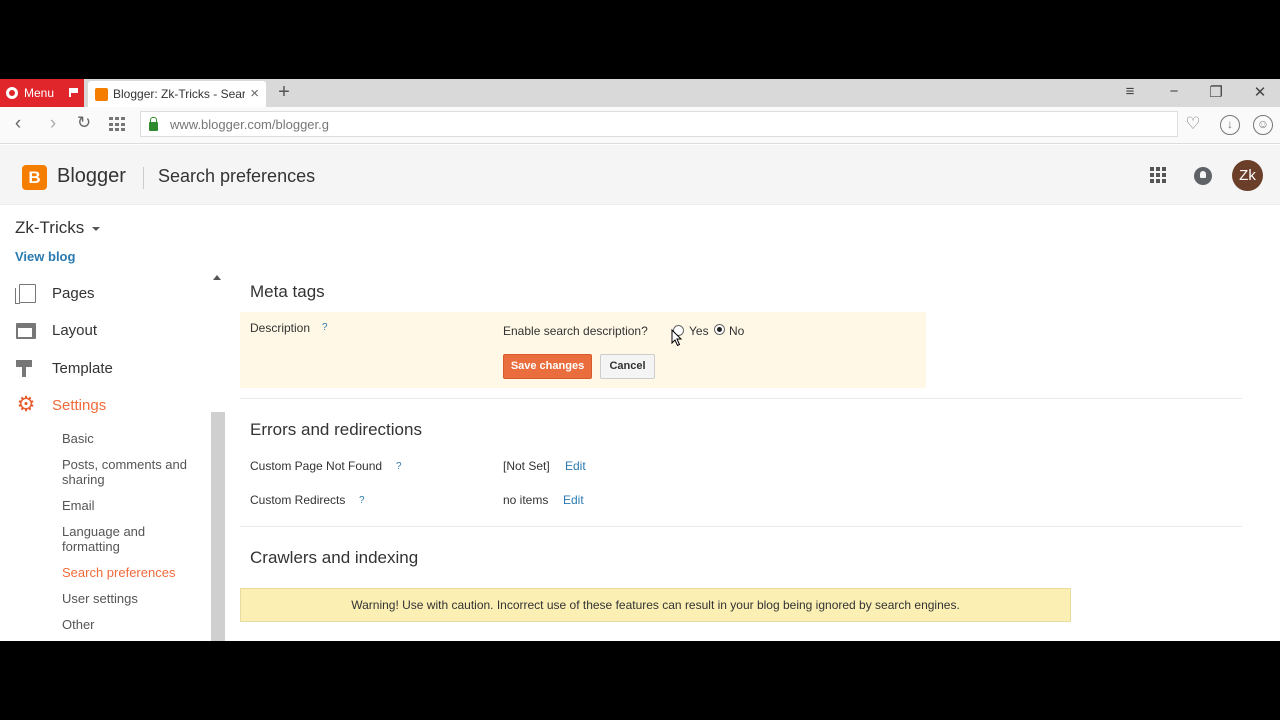 The image size is (1280, 720). I want to click on mouse-cursor-icon, so click(677, 338).